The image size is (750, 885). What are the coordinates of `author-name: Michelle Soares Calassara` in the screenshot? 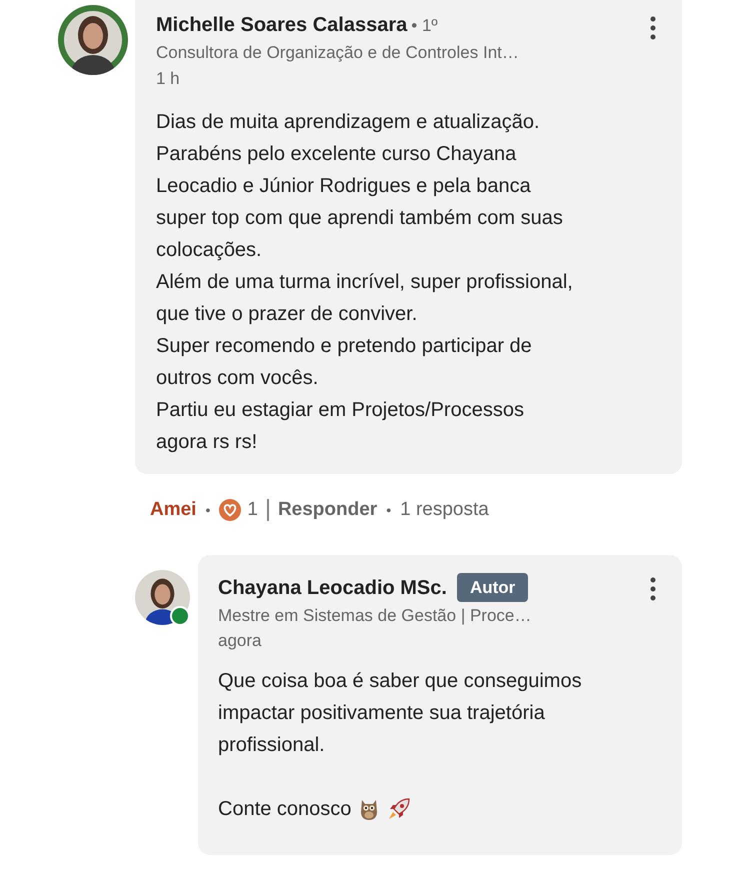 It's located at (282, 25).